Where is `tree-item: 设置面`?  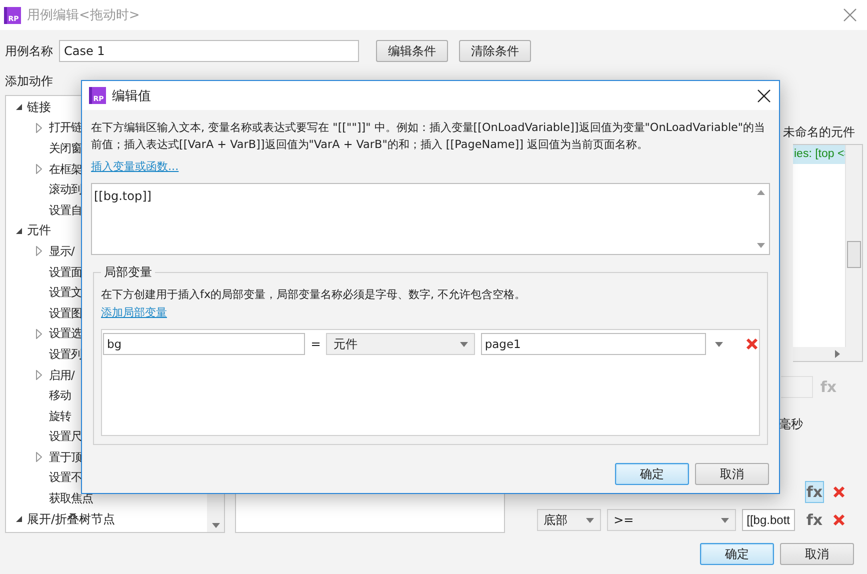
tree-item: 设置面 is located at coordinates (65, 272).